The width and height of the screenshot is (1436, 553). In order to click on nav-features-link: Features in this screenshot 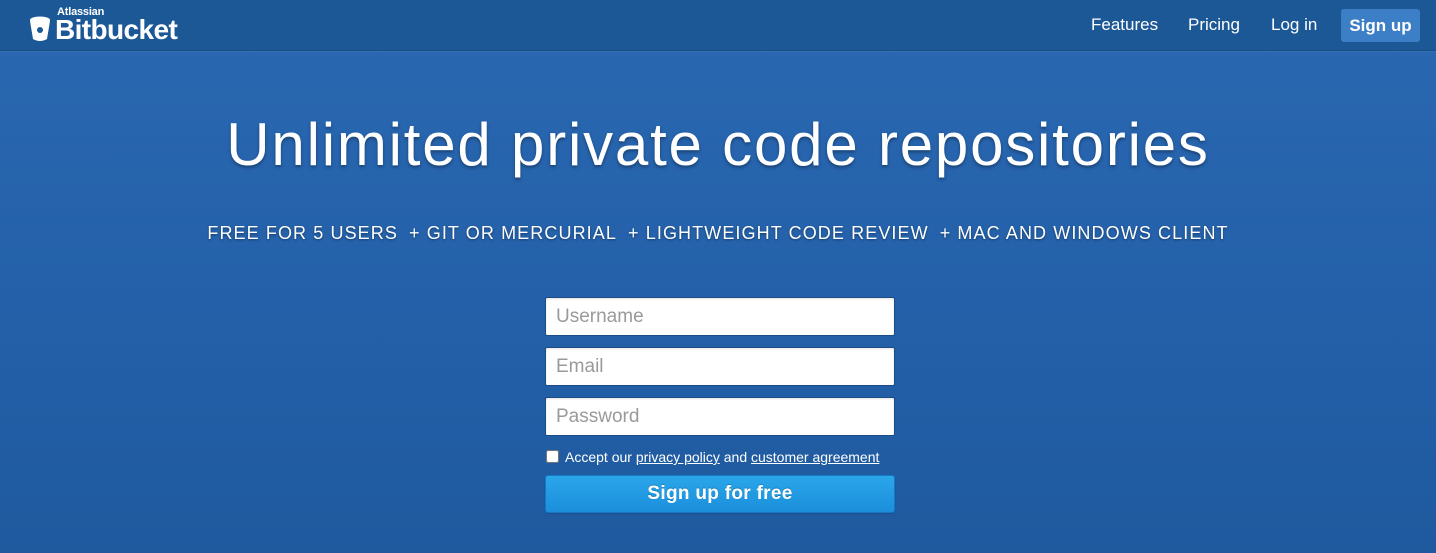, I will do `click(1124, 25)`.